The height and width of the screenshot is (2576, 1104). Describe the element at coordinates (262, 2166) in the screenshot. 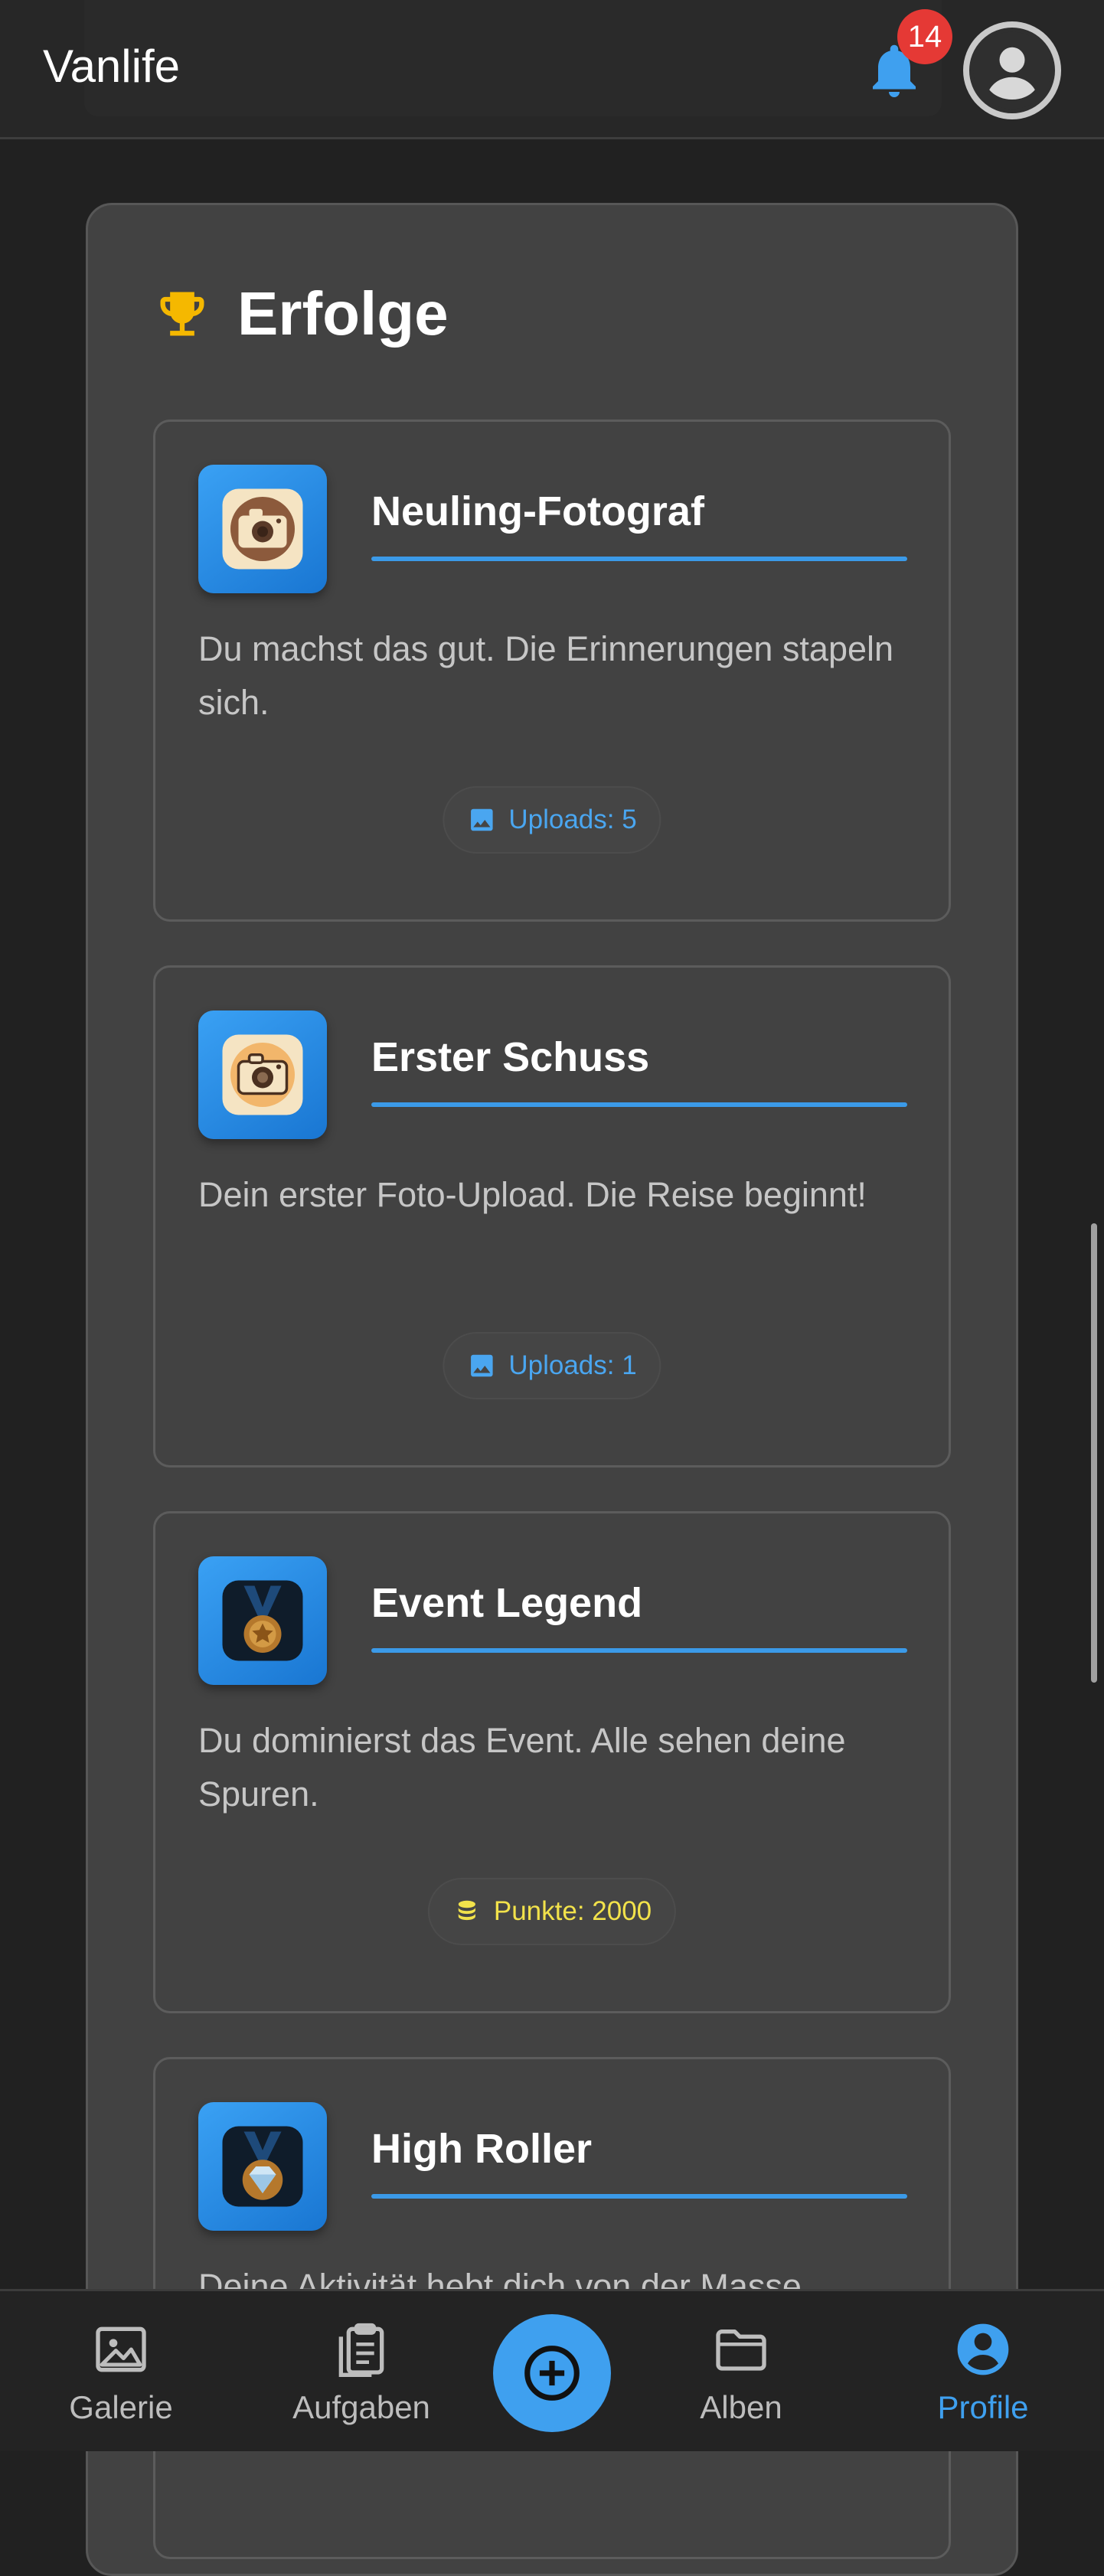

I see `diamond-medal-icon` at that location.